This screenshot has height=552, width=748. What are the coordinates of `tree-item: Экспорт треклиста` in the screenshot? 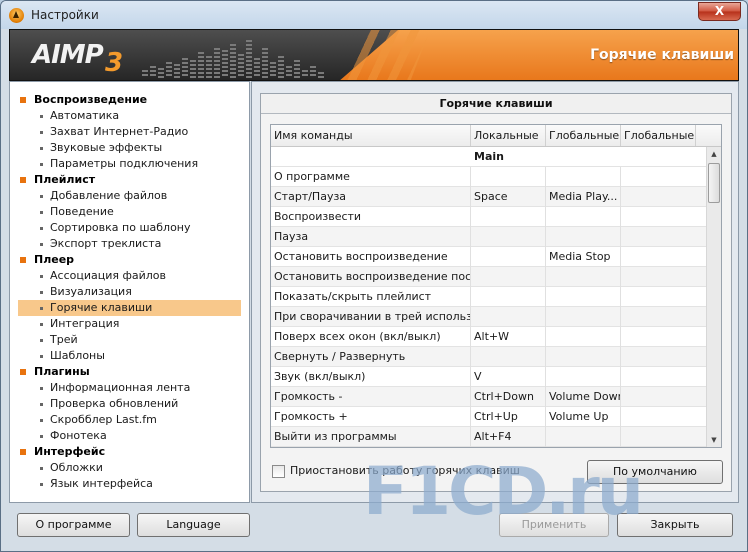 It's located at (129, 244).